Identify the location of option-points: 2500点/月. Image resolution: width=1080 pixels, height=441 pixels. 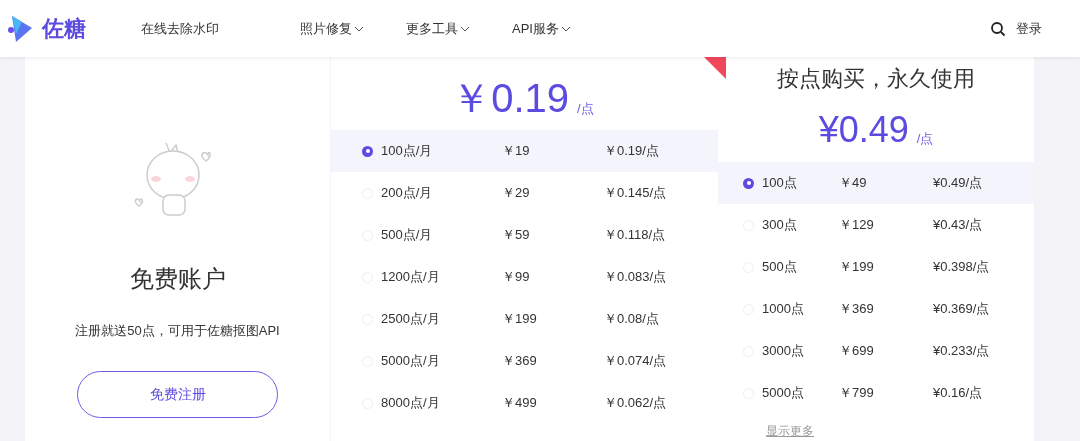
(411, 319).